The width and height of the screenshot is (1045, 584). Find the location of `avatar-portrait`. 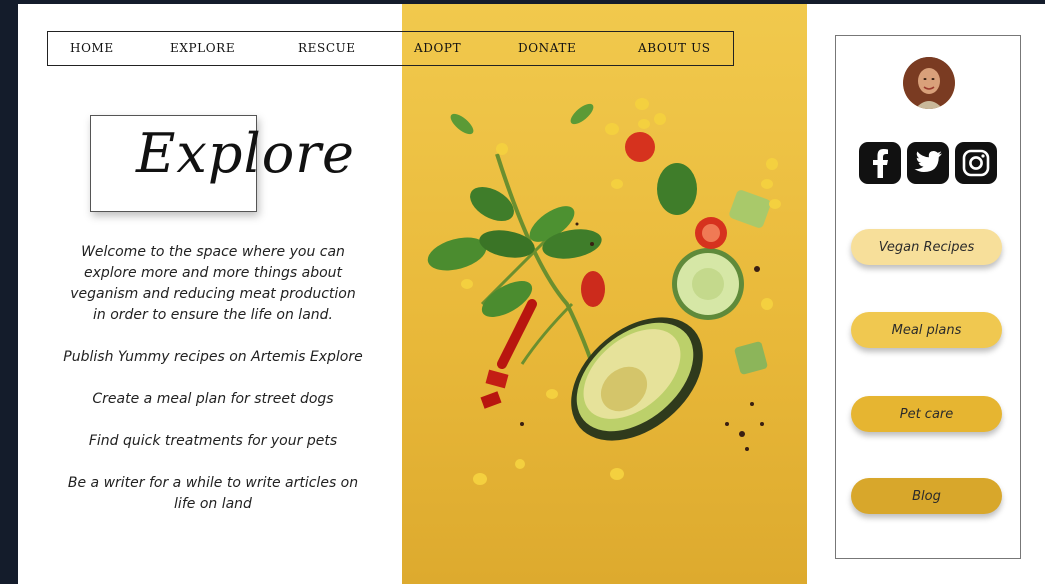

avatar-portrait is located at coordinates (929, 83).